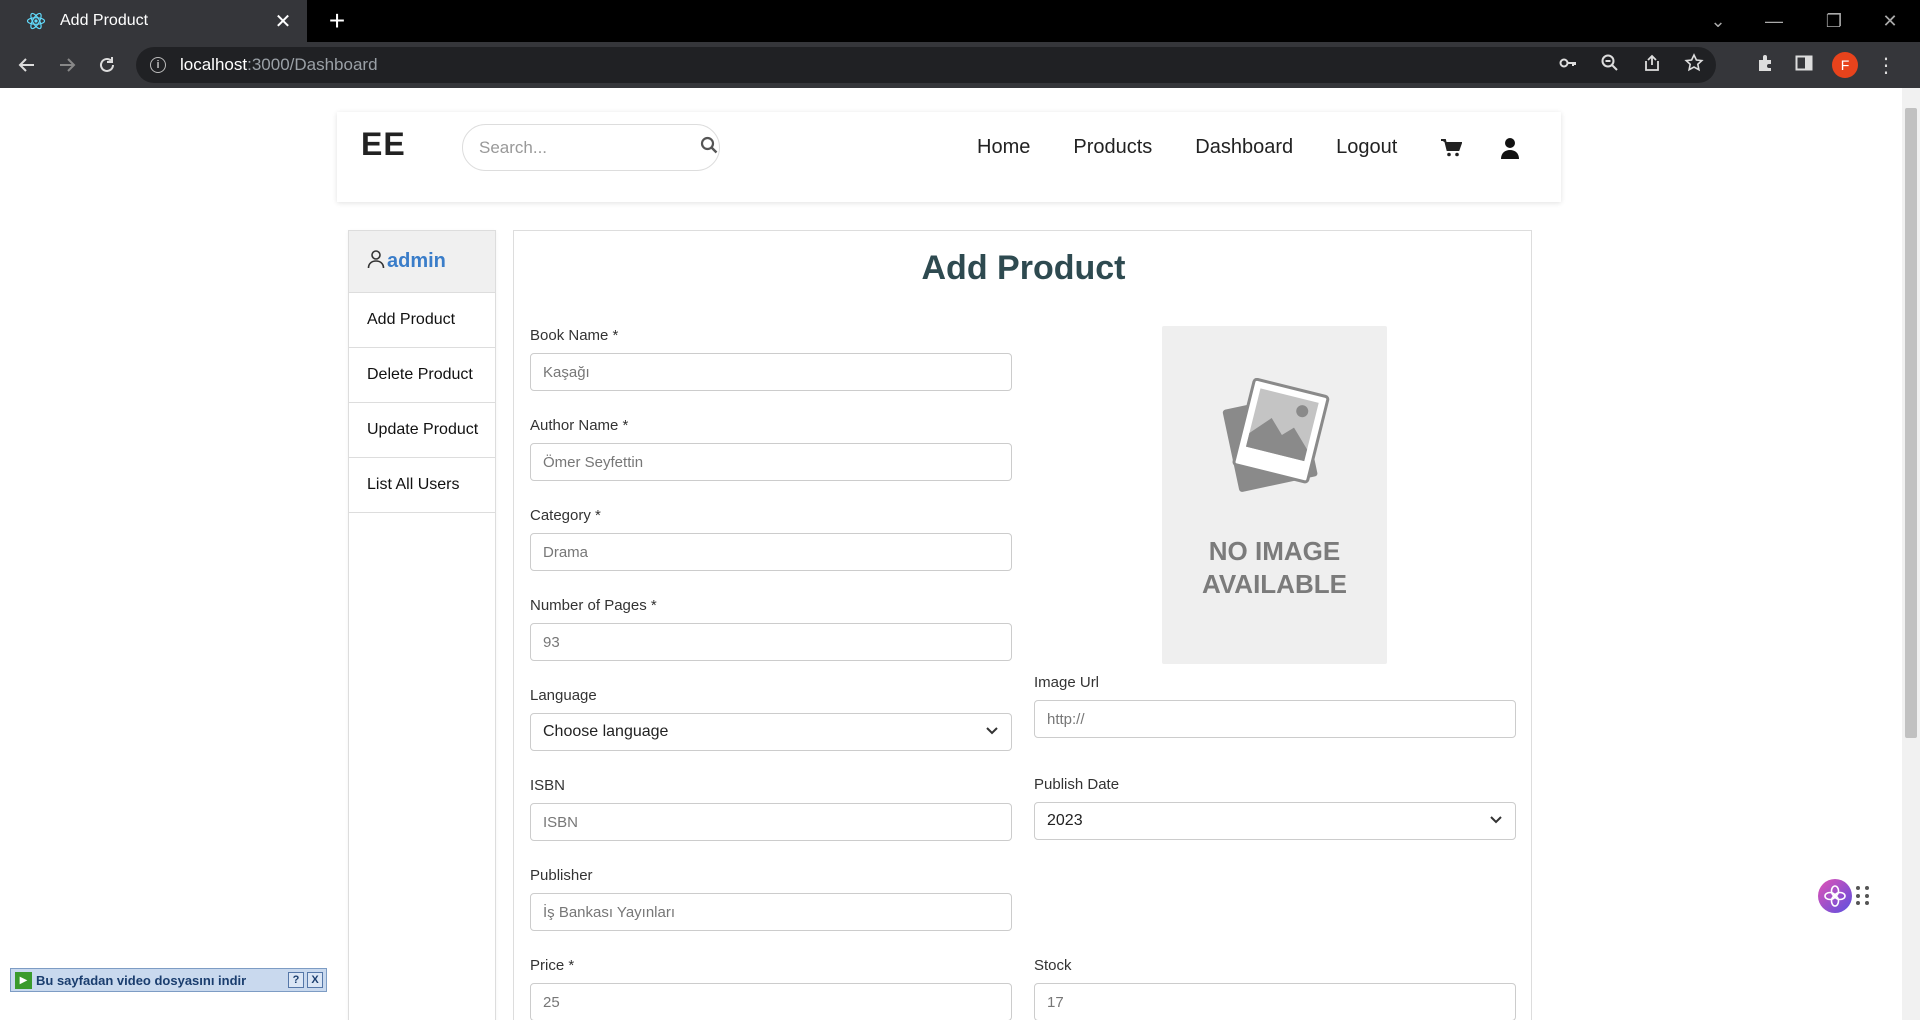 This screenshot has height=1020, width=1920. I want to click on author-name-label: Author Name *, so click(579, 425).